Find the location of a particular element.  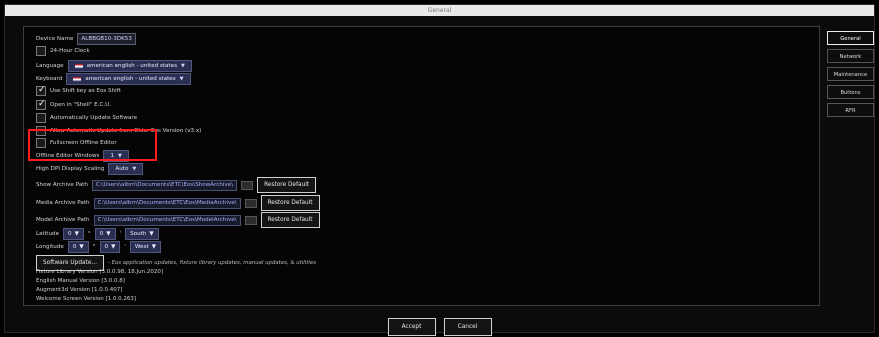

language-dropdown: american english - united states ▼ is located at coordinates (129, 66).